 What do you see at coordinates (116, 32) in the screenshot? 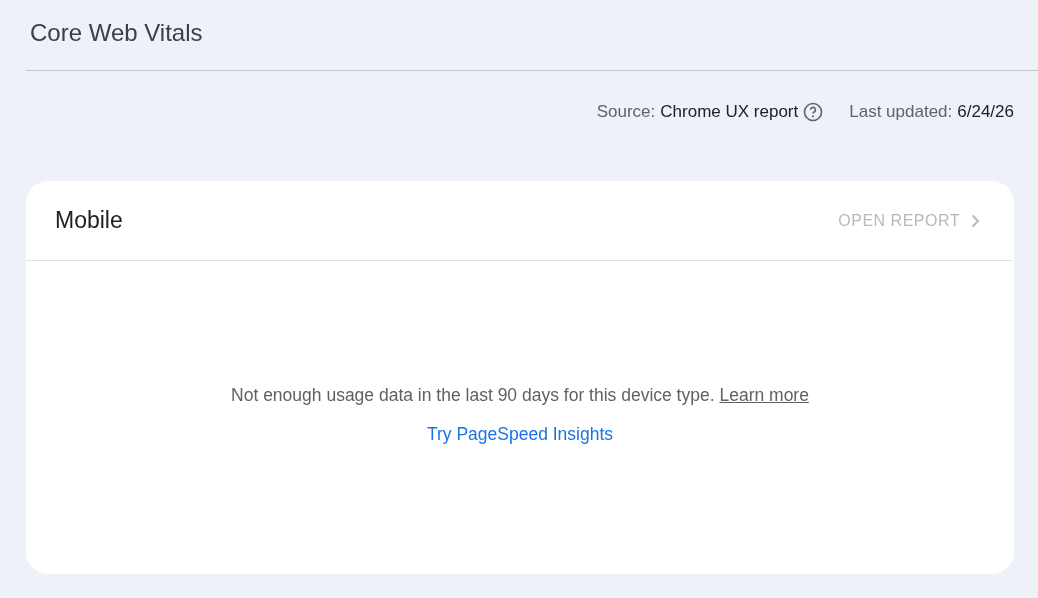
I see `page-title: Core Web Vitals` at bounding box center [116, 32].